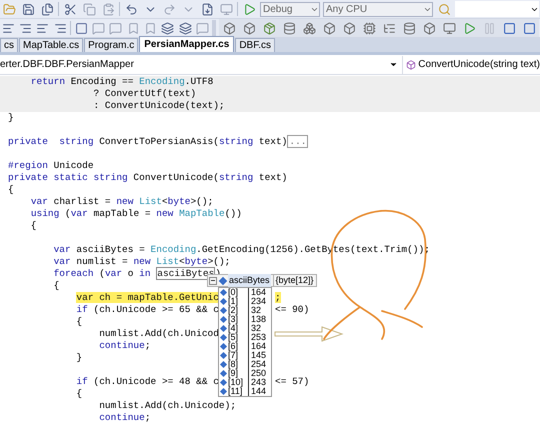 Image resolution: width=540 pixels, height=432 pixels. What do you see at coordinates (449, 28) in the screenshot?
I see `window-icon` at bounding box center [449, 28].